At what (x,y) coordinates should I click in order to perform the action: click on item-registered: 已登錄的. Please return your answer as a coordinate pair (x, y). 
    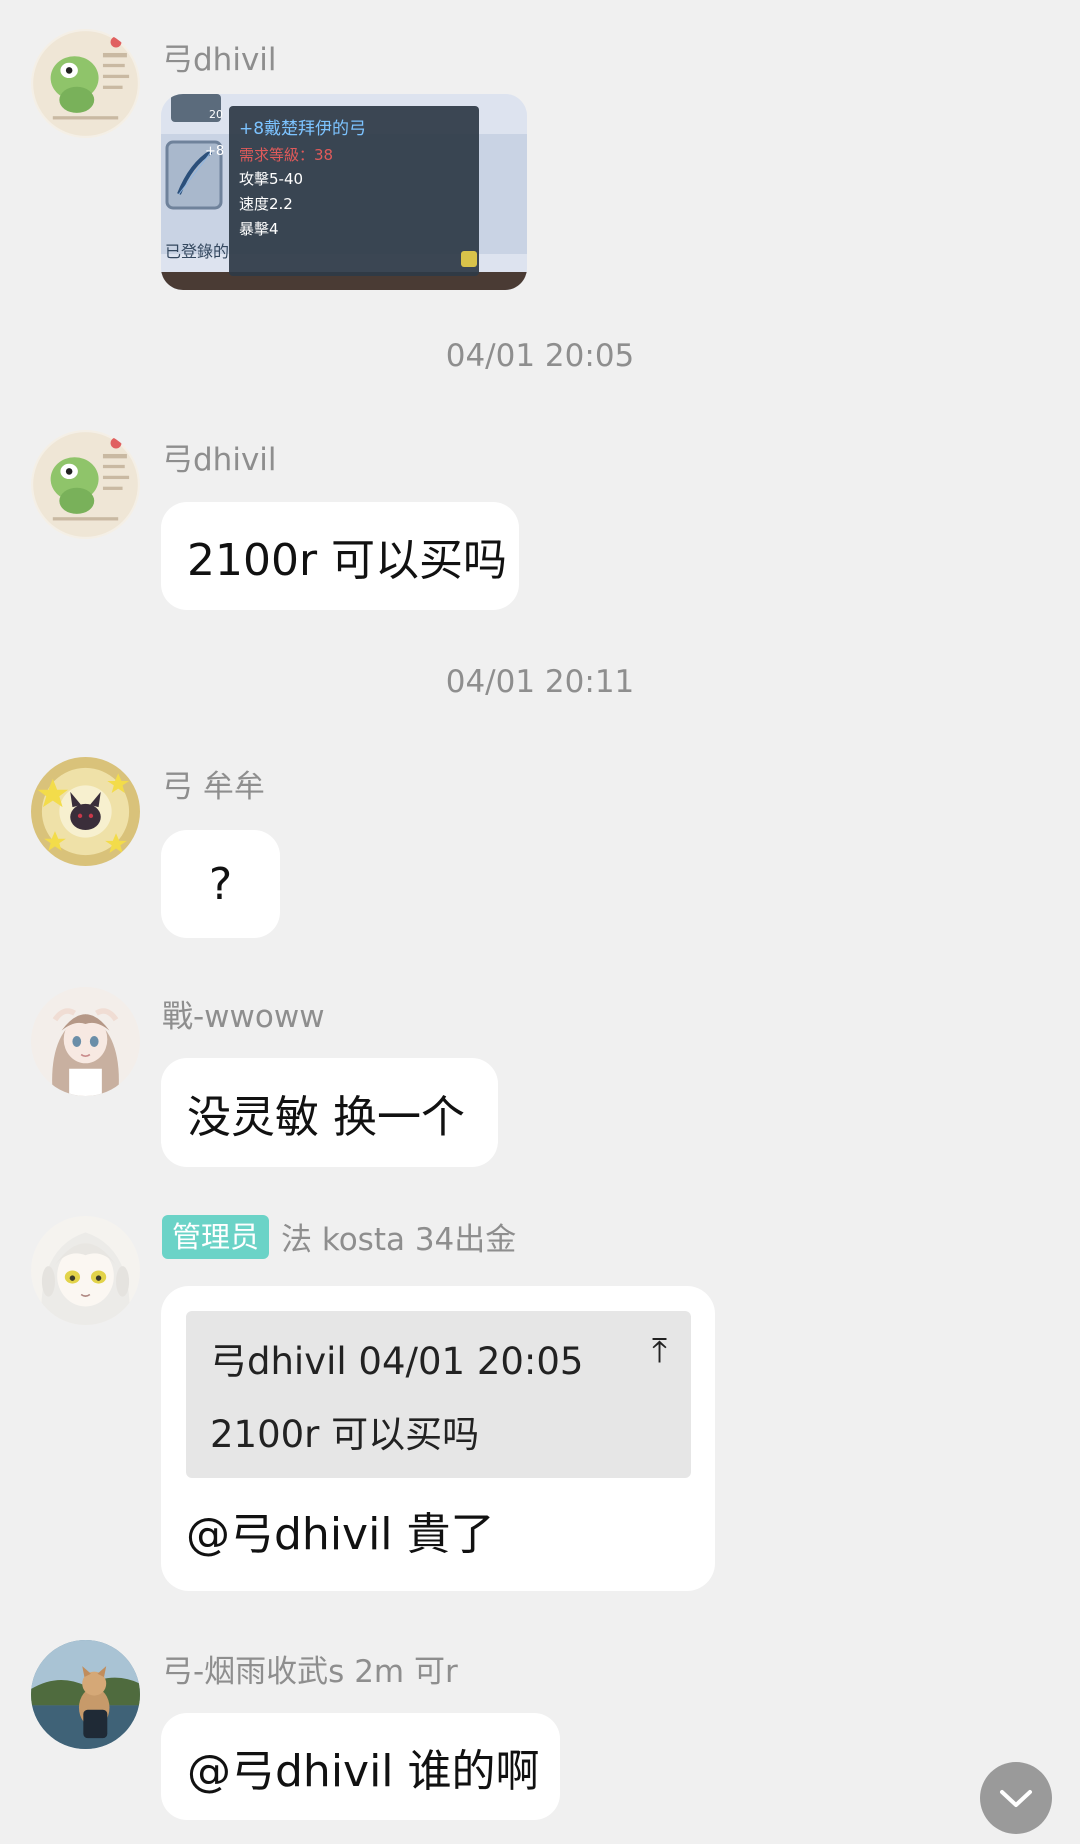
    Looking at the image, I should click on (197, 251).